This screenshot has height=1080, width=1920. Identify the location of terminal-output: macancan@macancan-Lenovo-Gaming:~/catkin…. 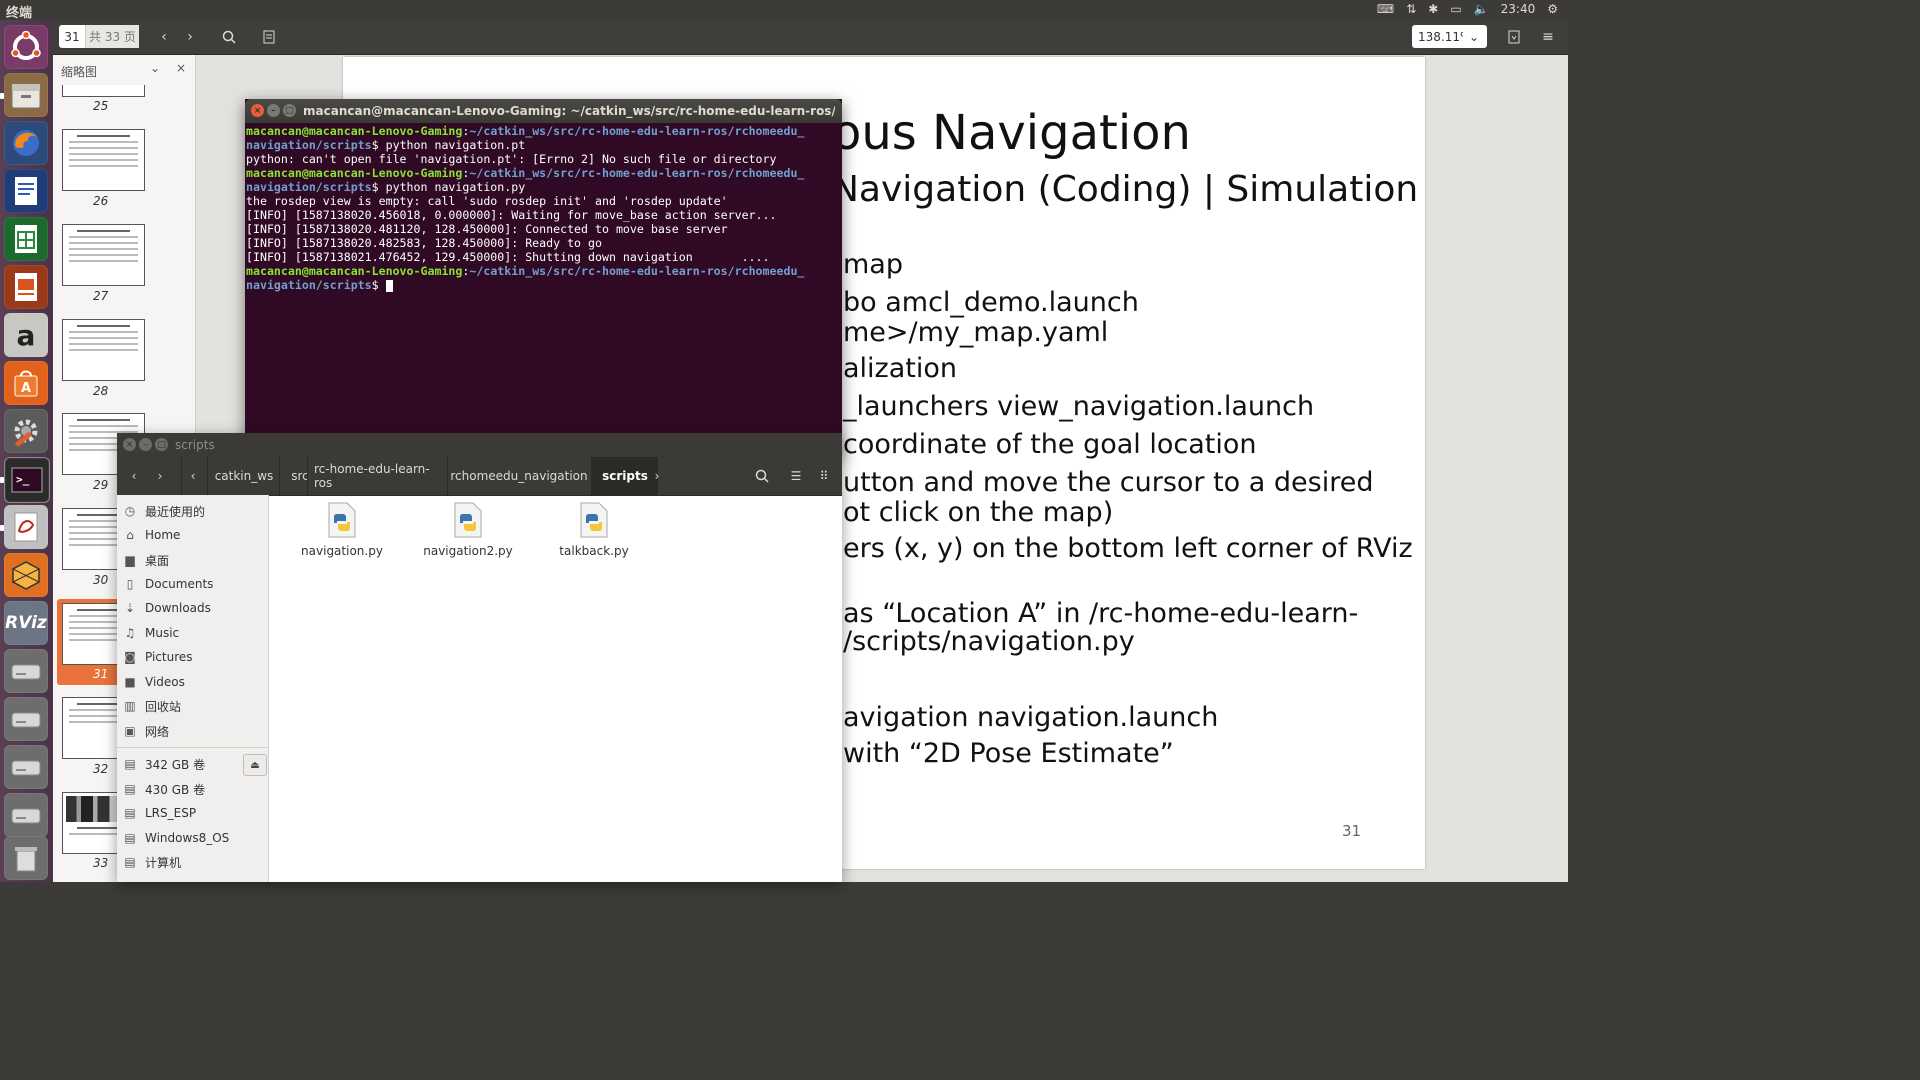
(543, 207).